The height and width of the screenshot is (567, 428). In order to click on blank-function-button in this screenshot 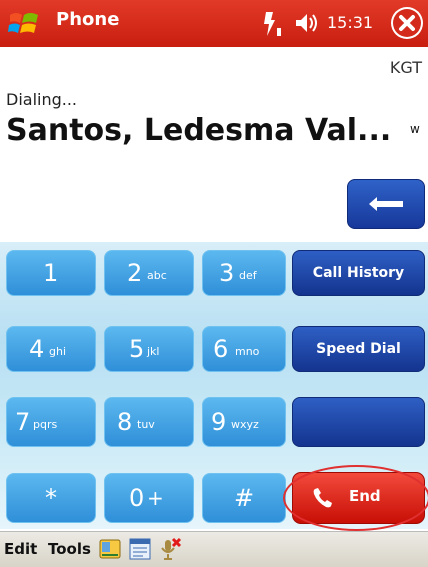, I will do `click(358, 422)`.